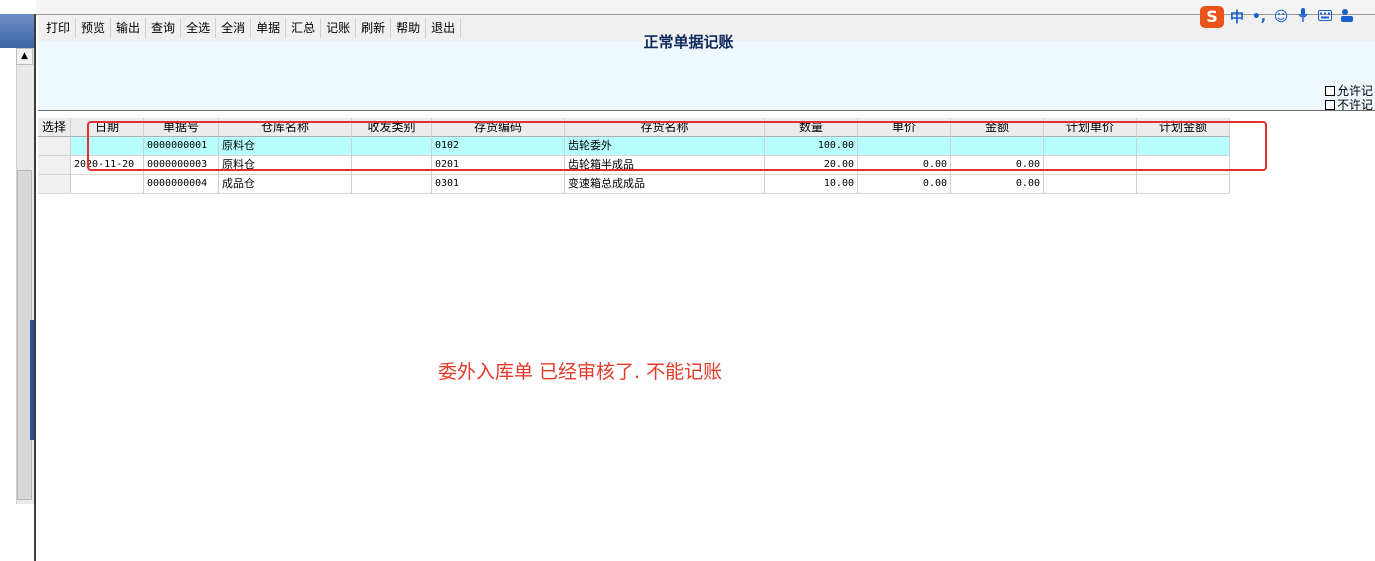 This screenshot has width=1375, height=561. I want to click on keyboard-icon, so click(1325, 17).